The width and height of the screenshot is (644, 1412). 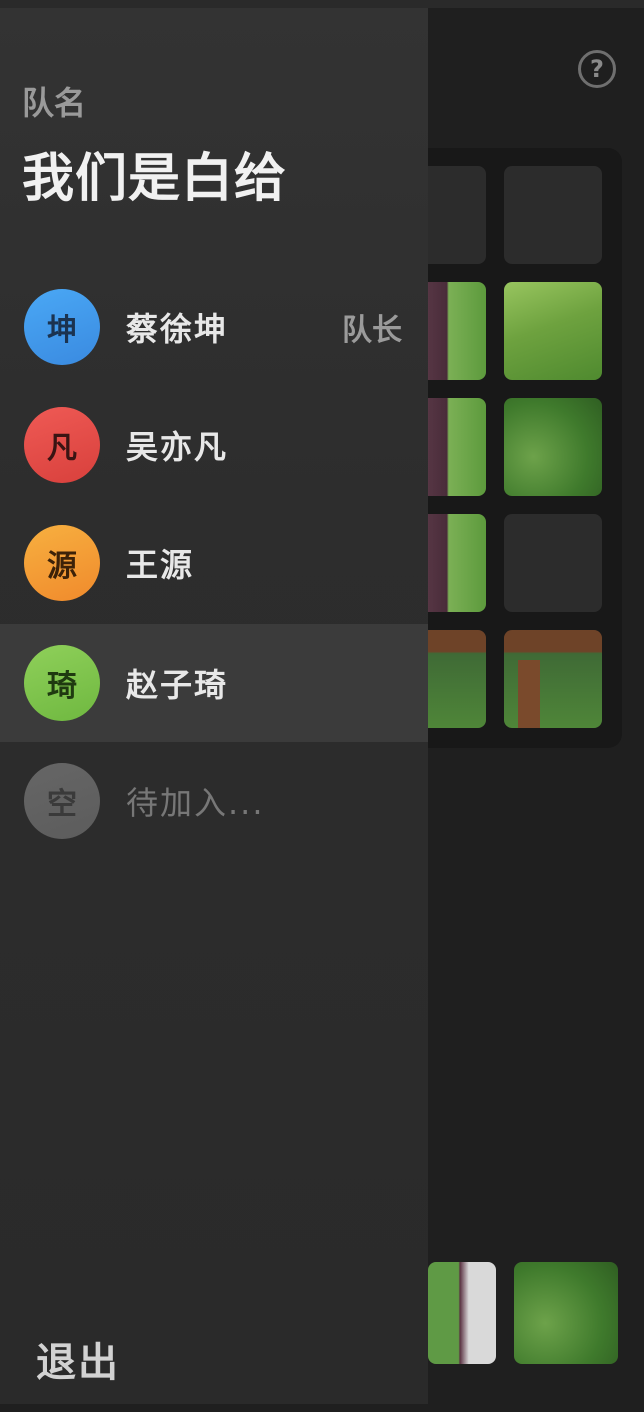 What do you see at coordinates (177, 685) in the screenshot?
I see `member-name: 赵子琦` at bounding box center [177, 685].